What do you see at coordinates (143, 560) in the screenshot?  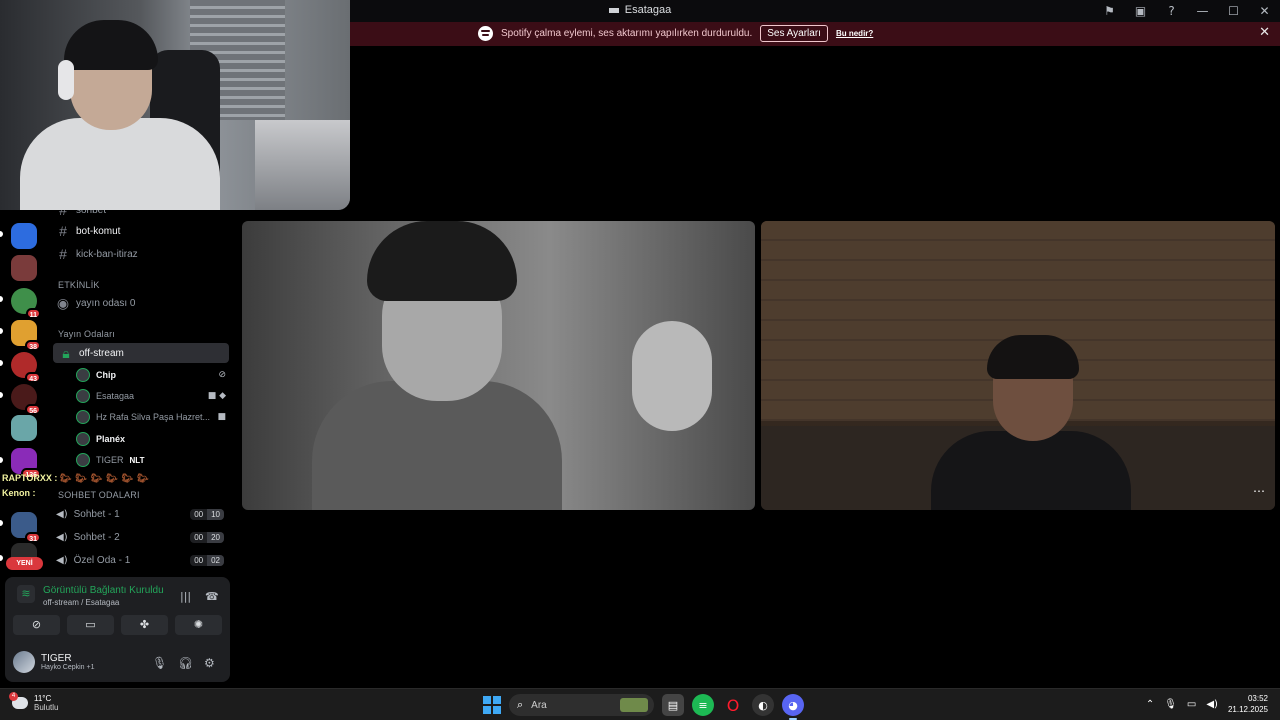 I see `voice-channel-ozel-oda-1: ◀) Özel Oda - 1 00 02` at bounding box center [143, 560].